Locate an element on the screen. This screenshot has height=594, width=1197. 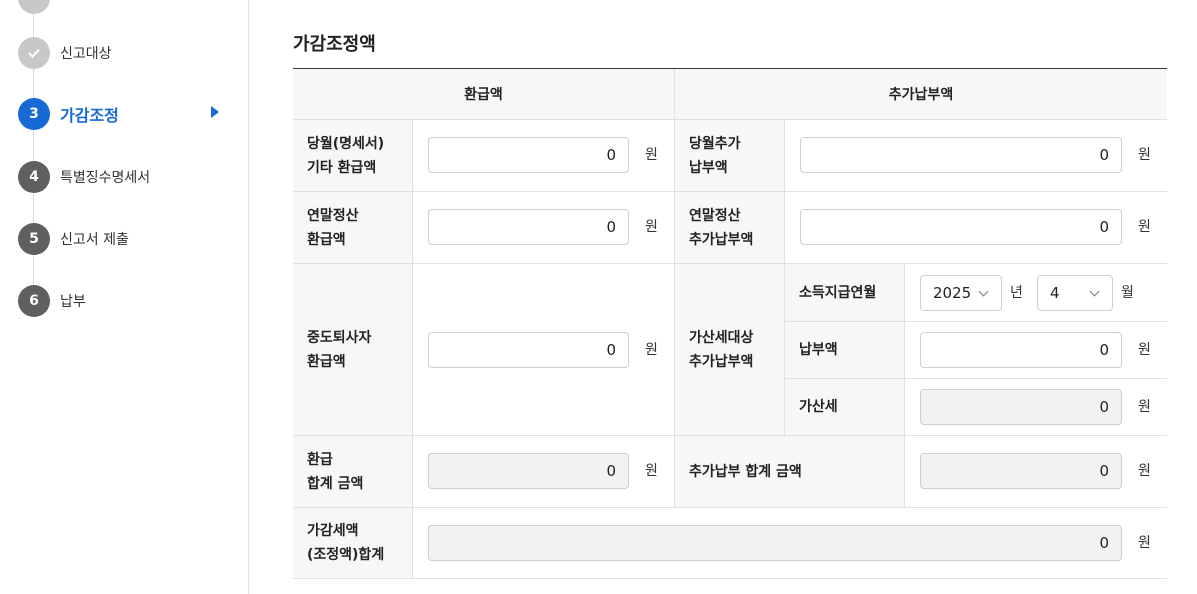
payment-input: 0 is located at coordinates (1021, 350).